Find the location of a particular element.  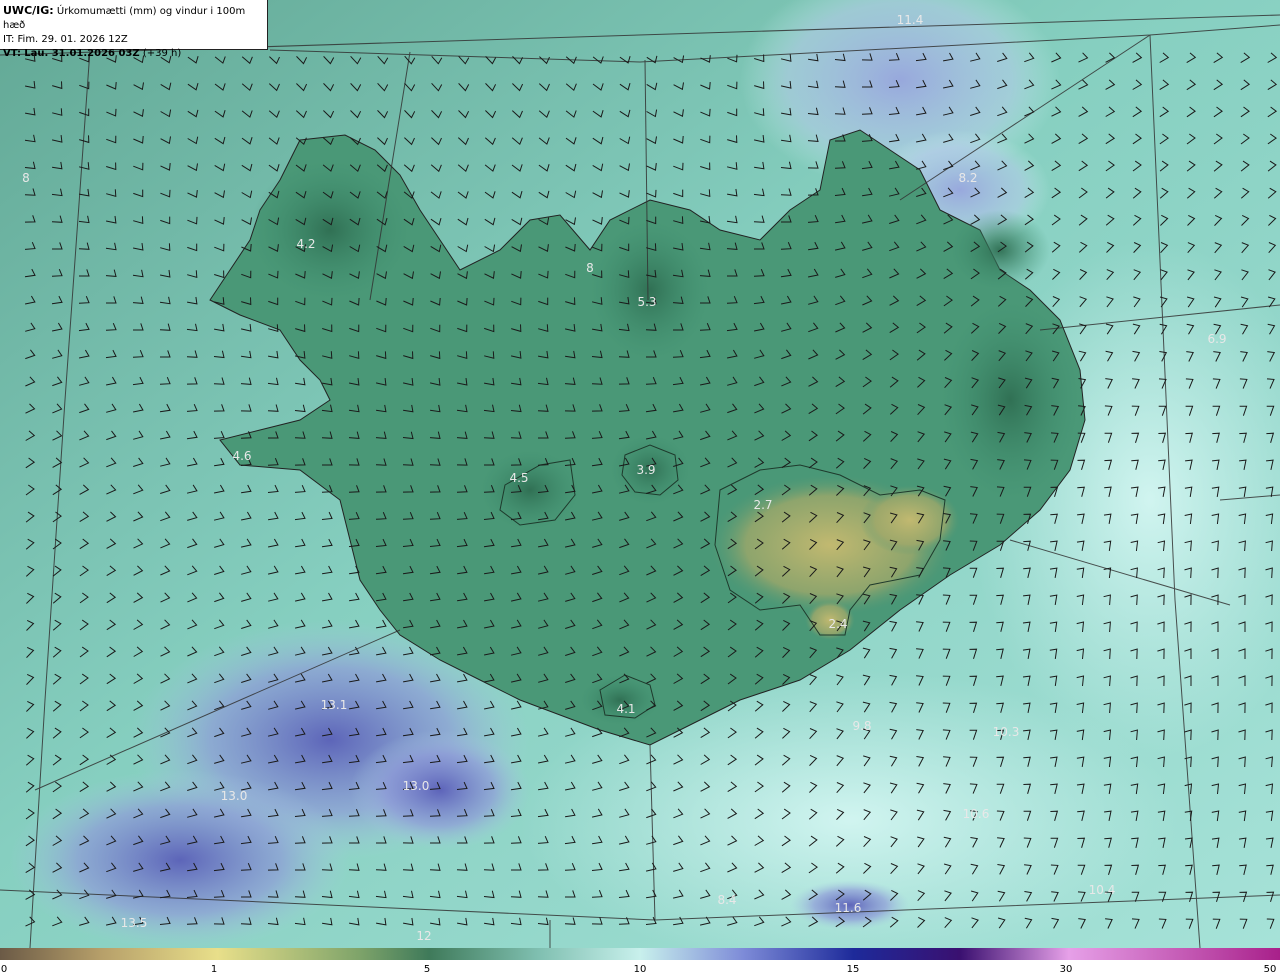

value-label: 13.5 is located at coordinates (134, 923).